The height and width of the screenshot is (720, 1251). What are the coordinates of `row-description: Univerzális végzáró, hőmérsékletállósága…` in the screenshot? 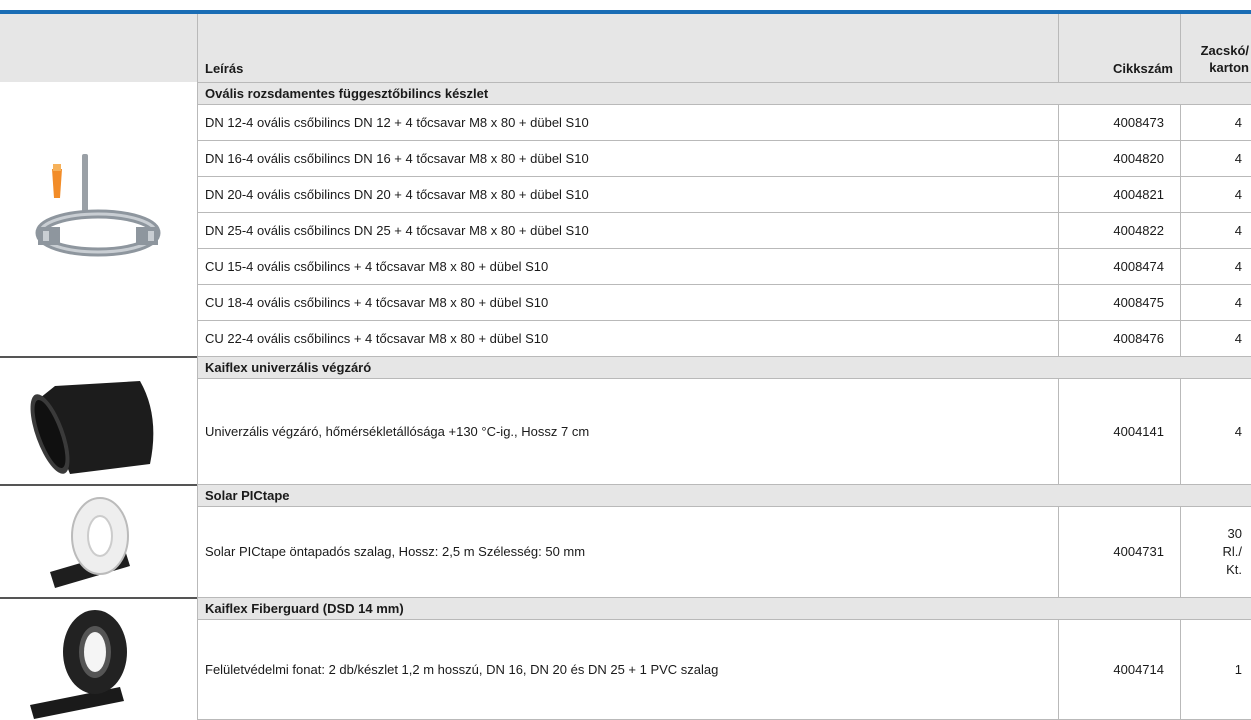 It's located at (628, 431).